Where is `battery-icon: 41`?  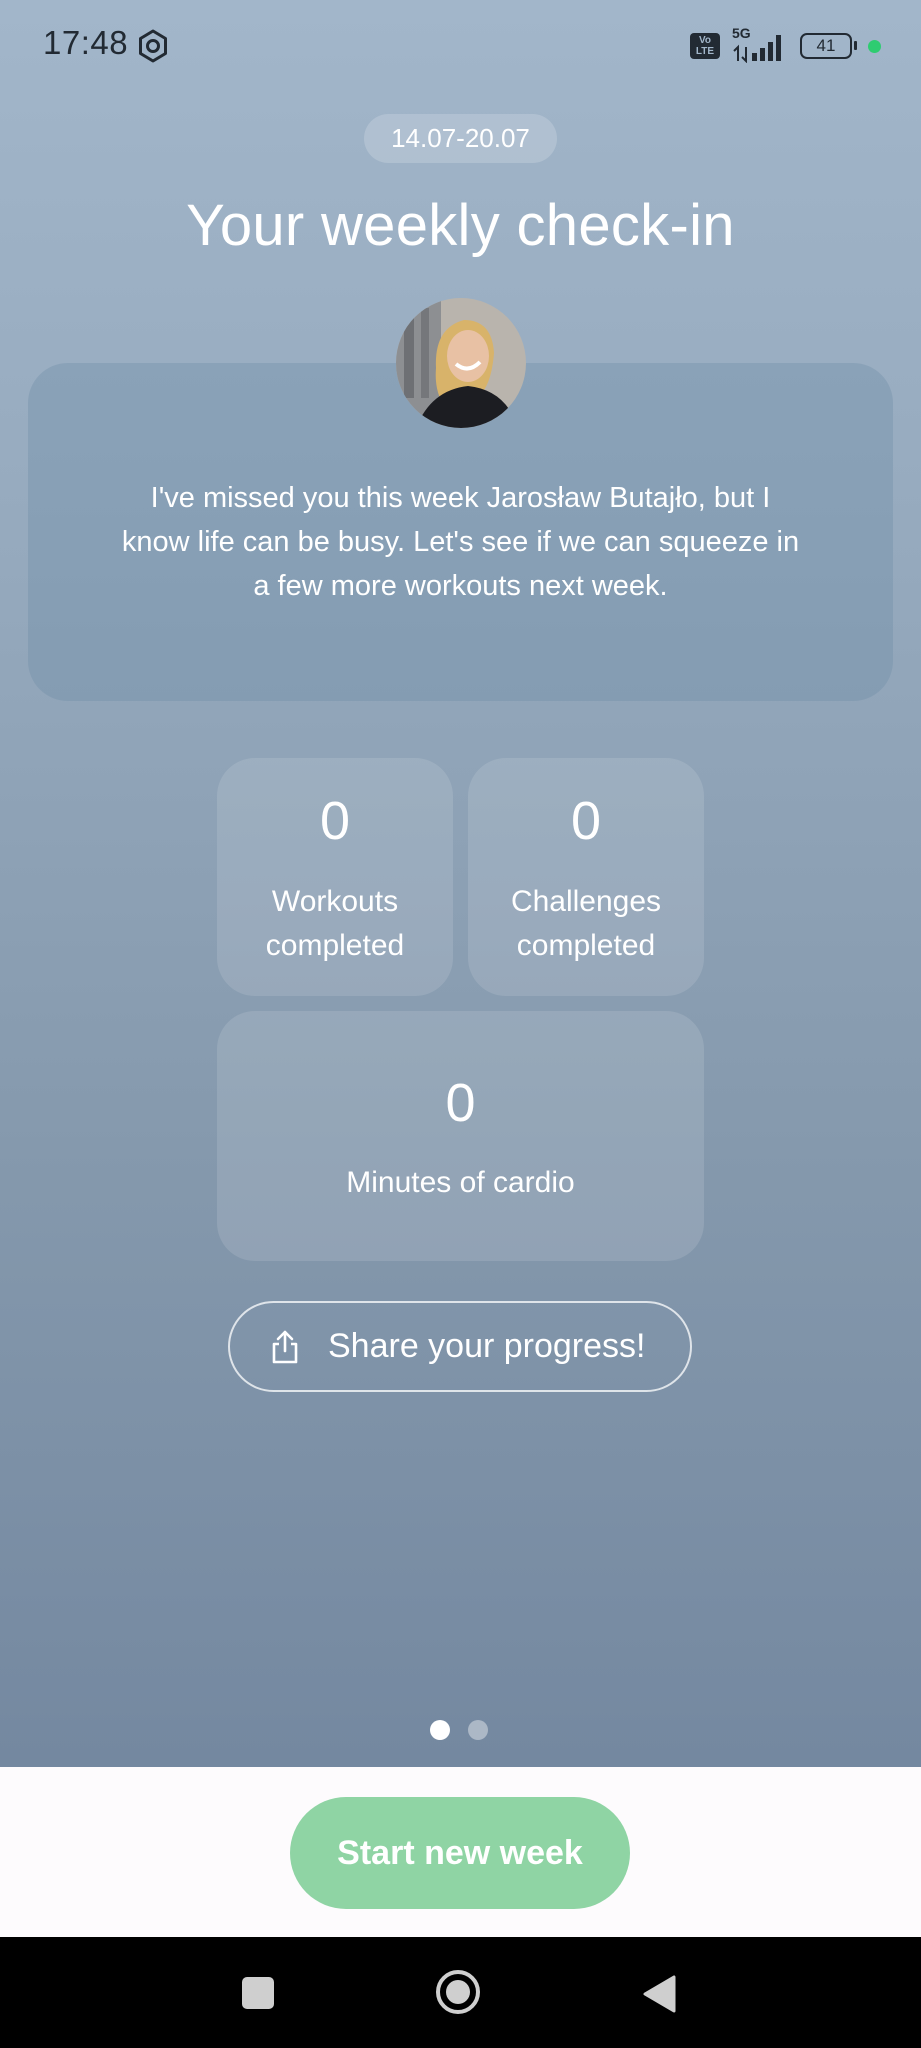 battery-icon: 41 is located at coordinates (828, 46).